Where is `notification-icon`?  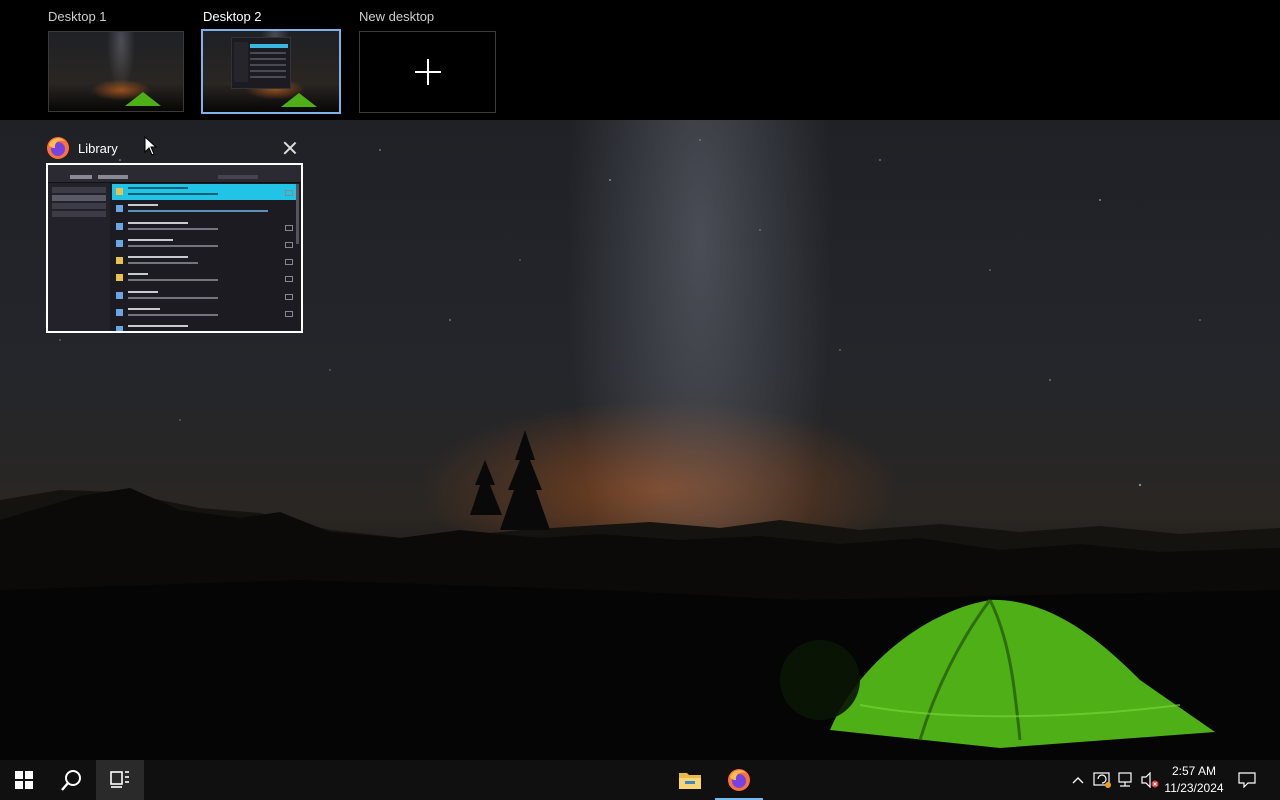 notification-icon is located at coordinates (1247, 780).